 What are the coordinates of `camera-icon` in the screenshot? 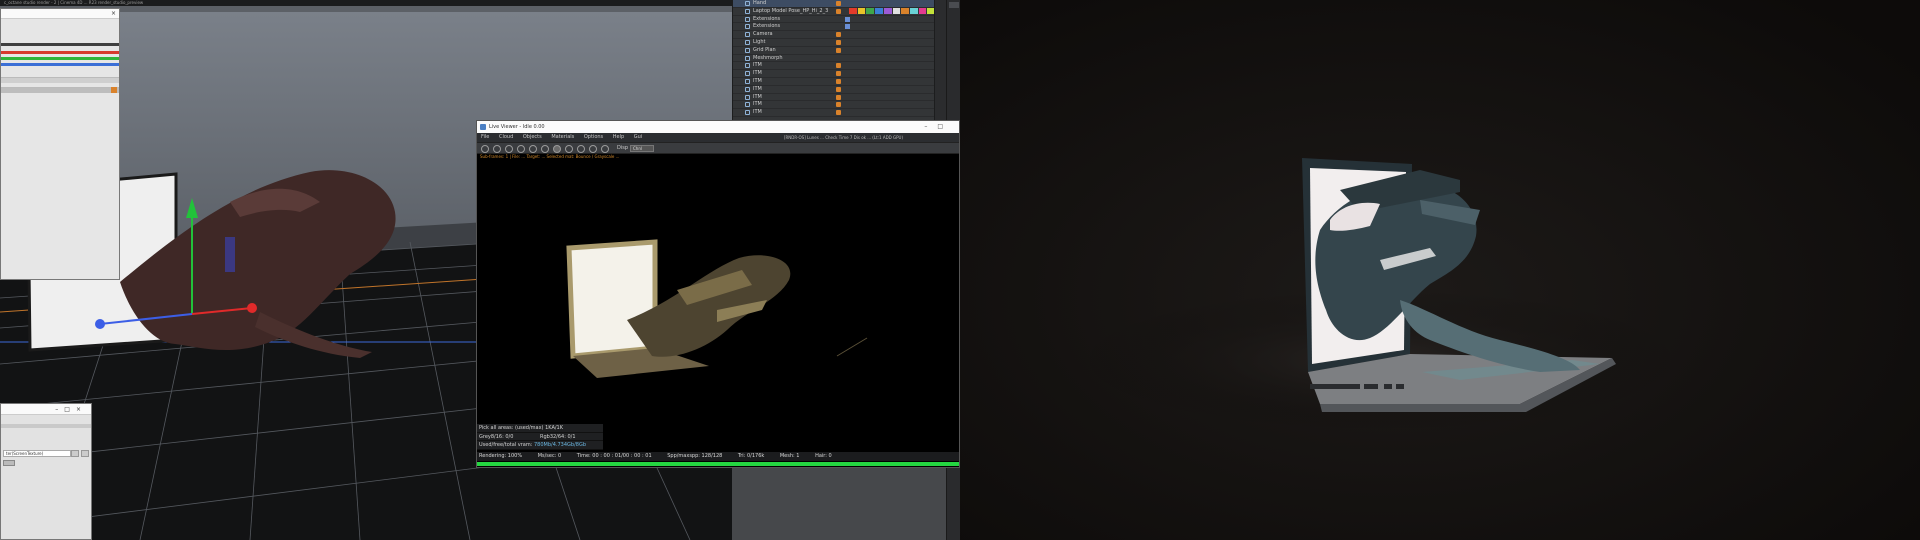 It's located at (747, 35).